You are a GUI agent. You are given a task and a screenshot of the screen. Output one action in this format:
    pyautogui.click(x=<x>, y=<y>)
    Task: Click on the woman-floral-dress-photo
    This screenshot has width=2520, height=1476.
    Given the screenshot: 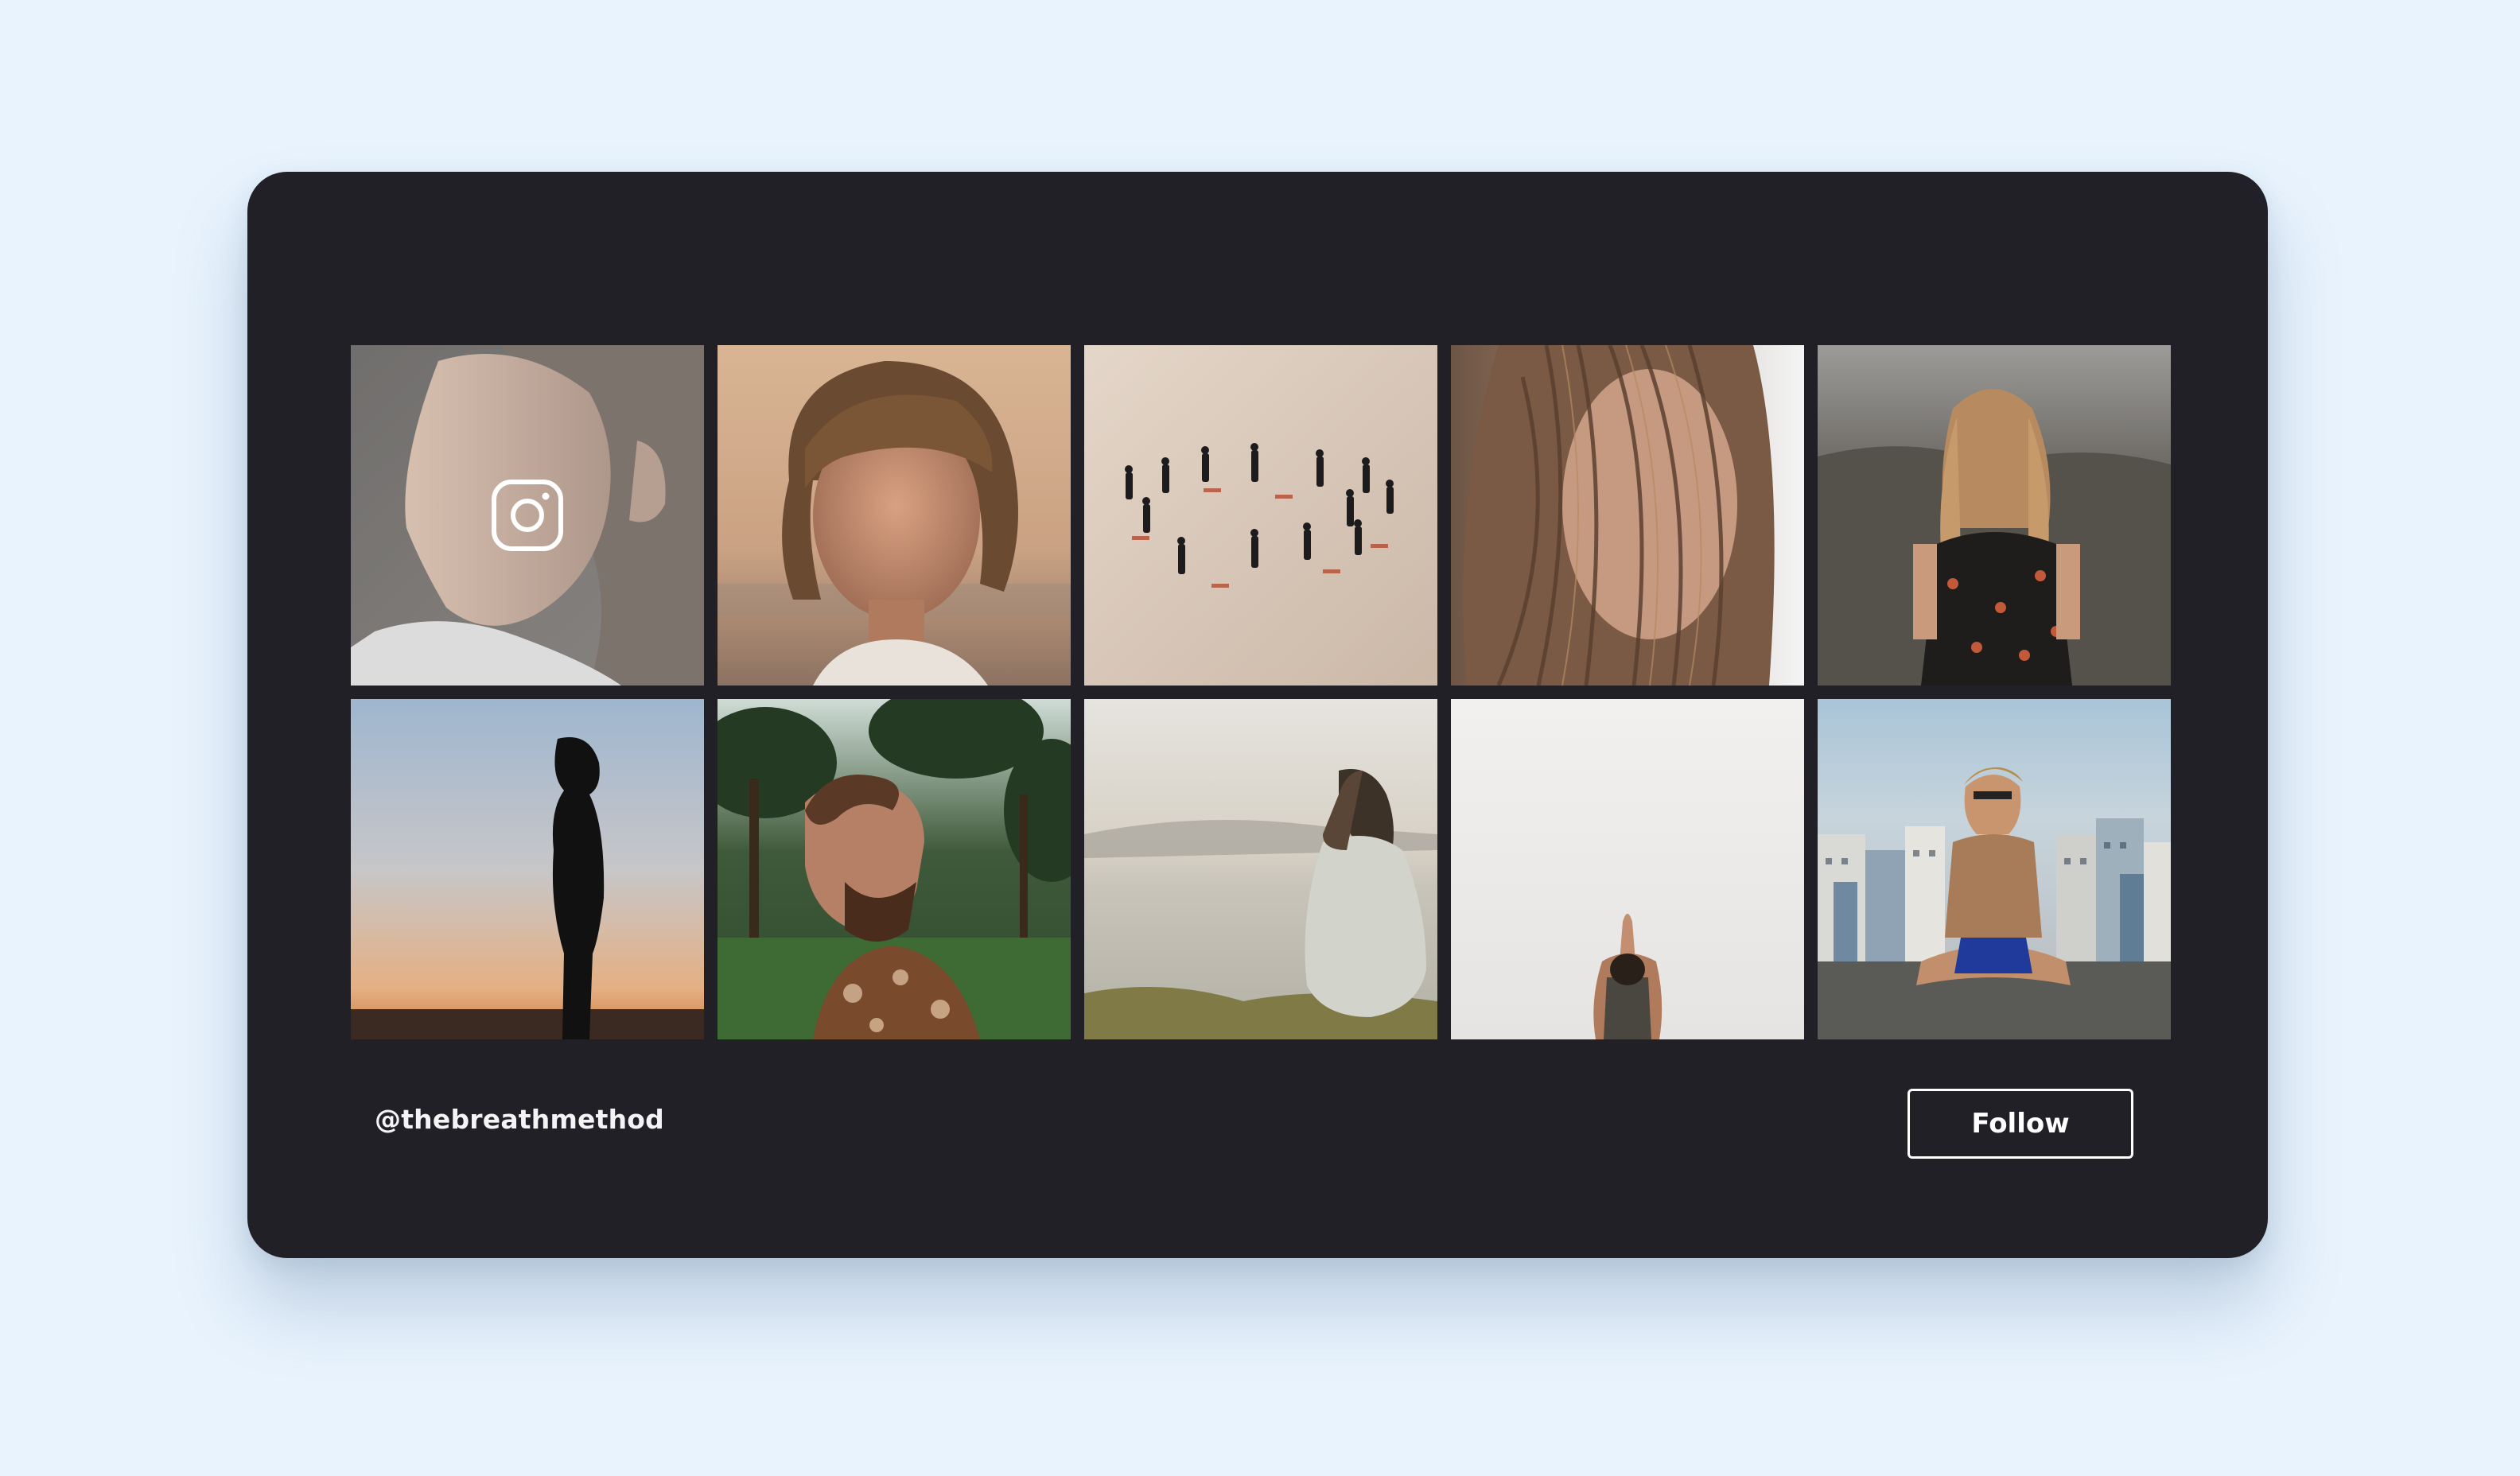 What is the action you would take?
    pyautogui.click(x=1994, y=515)
    